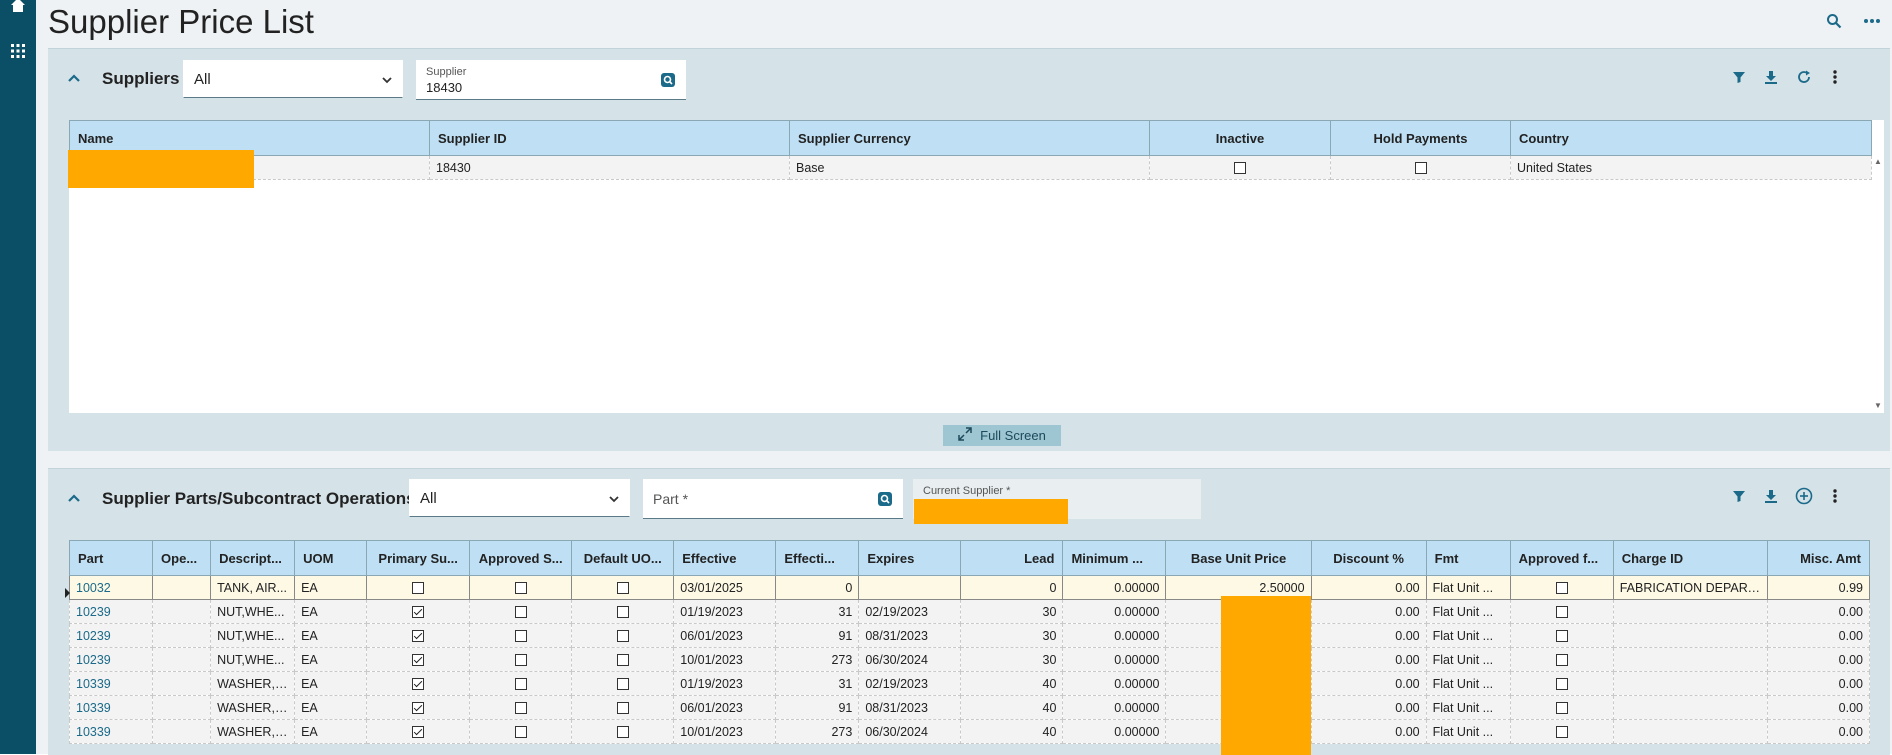 The image size is (1892, 755). I want to click on cell-lead: 0, so click(1012, 587).